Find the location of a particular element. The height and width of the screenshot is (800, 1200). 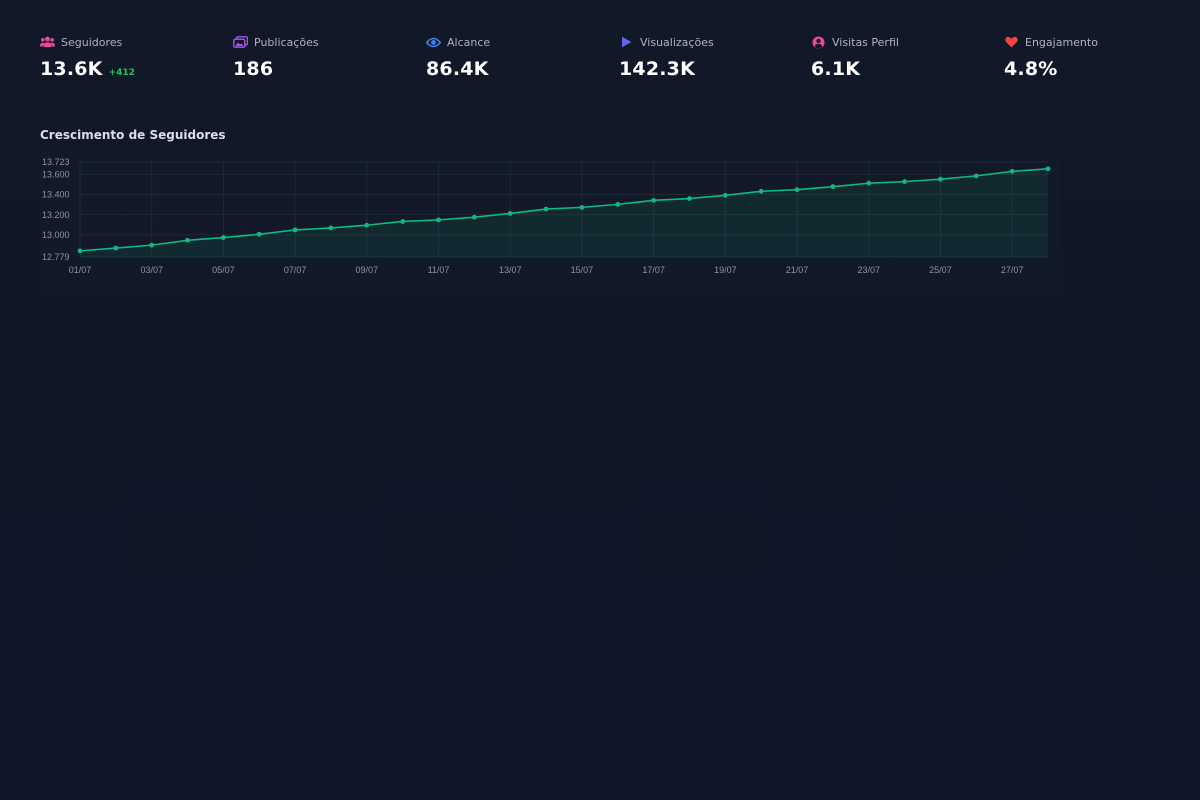

x-tick-label: 05/07 is located at coordinates (223, 270).